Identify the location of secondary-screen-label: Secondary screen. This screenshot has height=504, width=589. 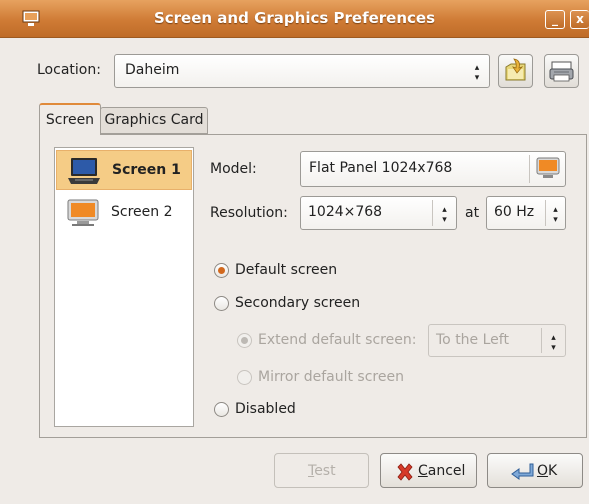
(298, 303).